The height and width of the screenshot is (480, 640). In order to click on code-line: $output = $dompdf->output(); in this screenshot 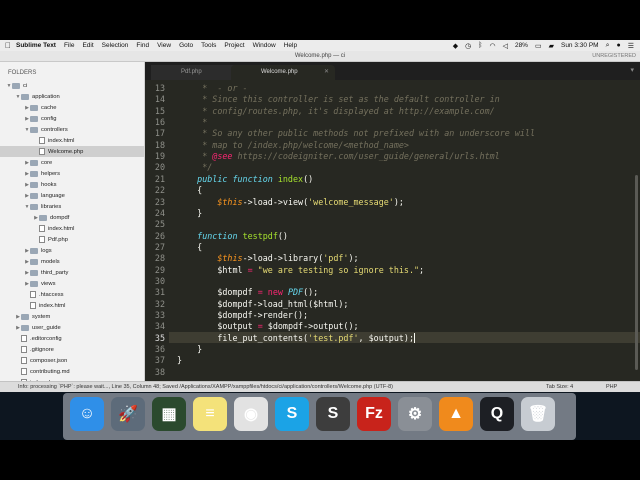, I will do `click(267, 326)`.